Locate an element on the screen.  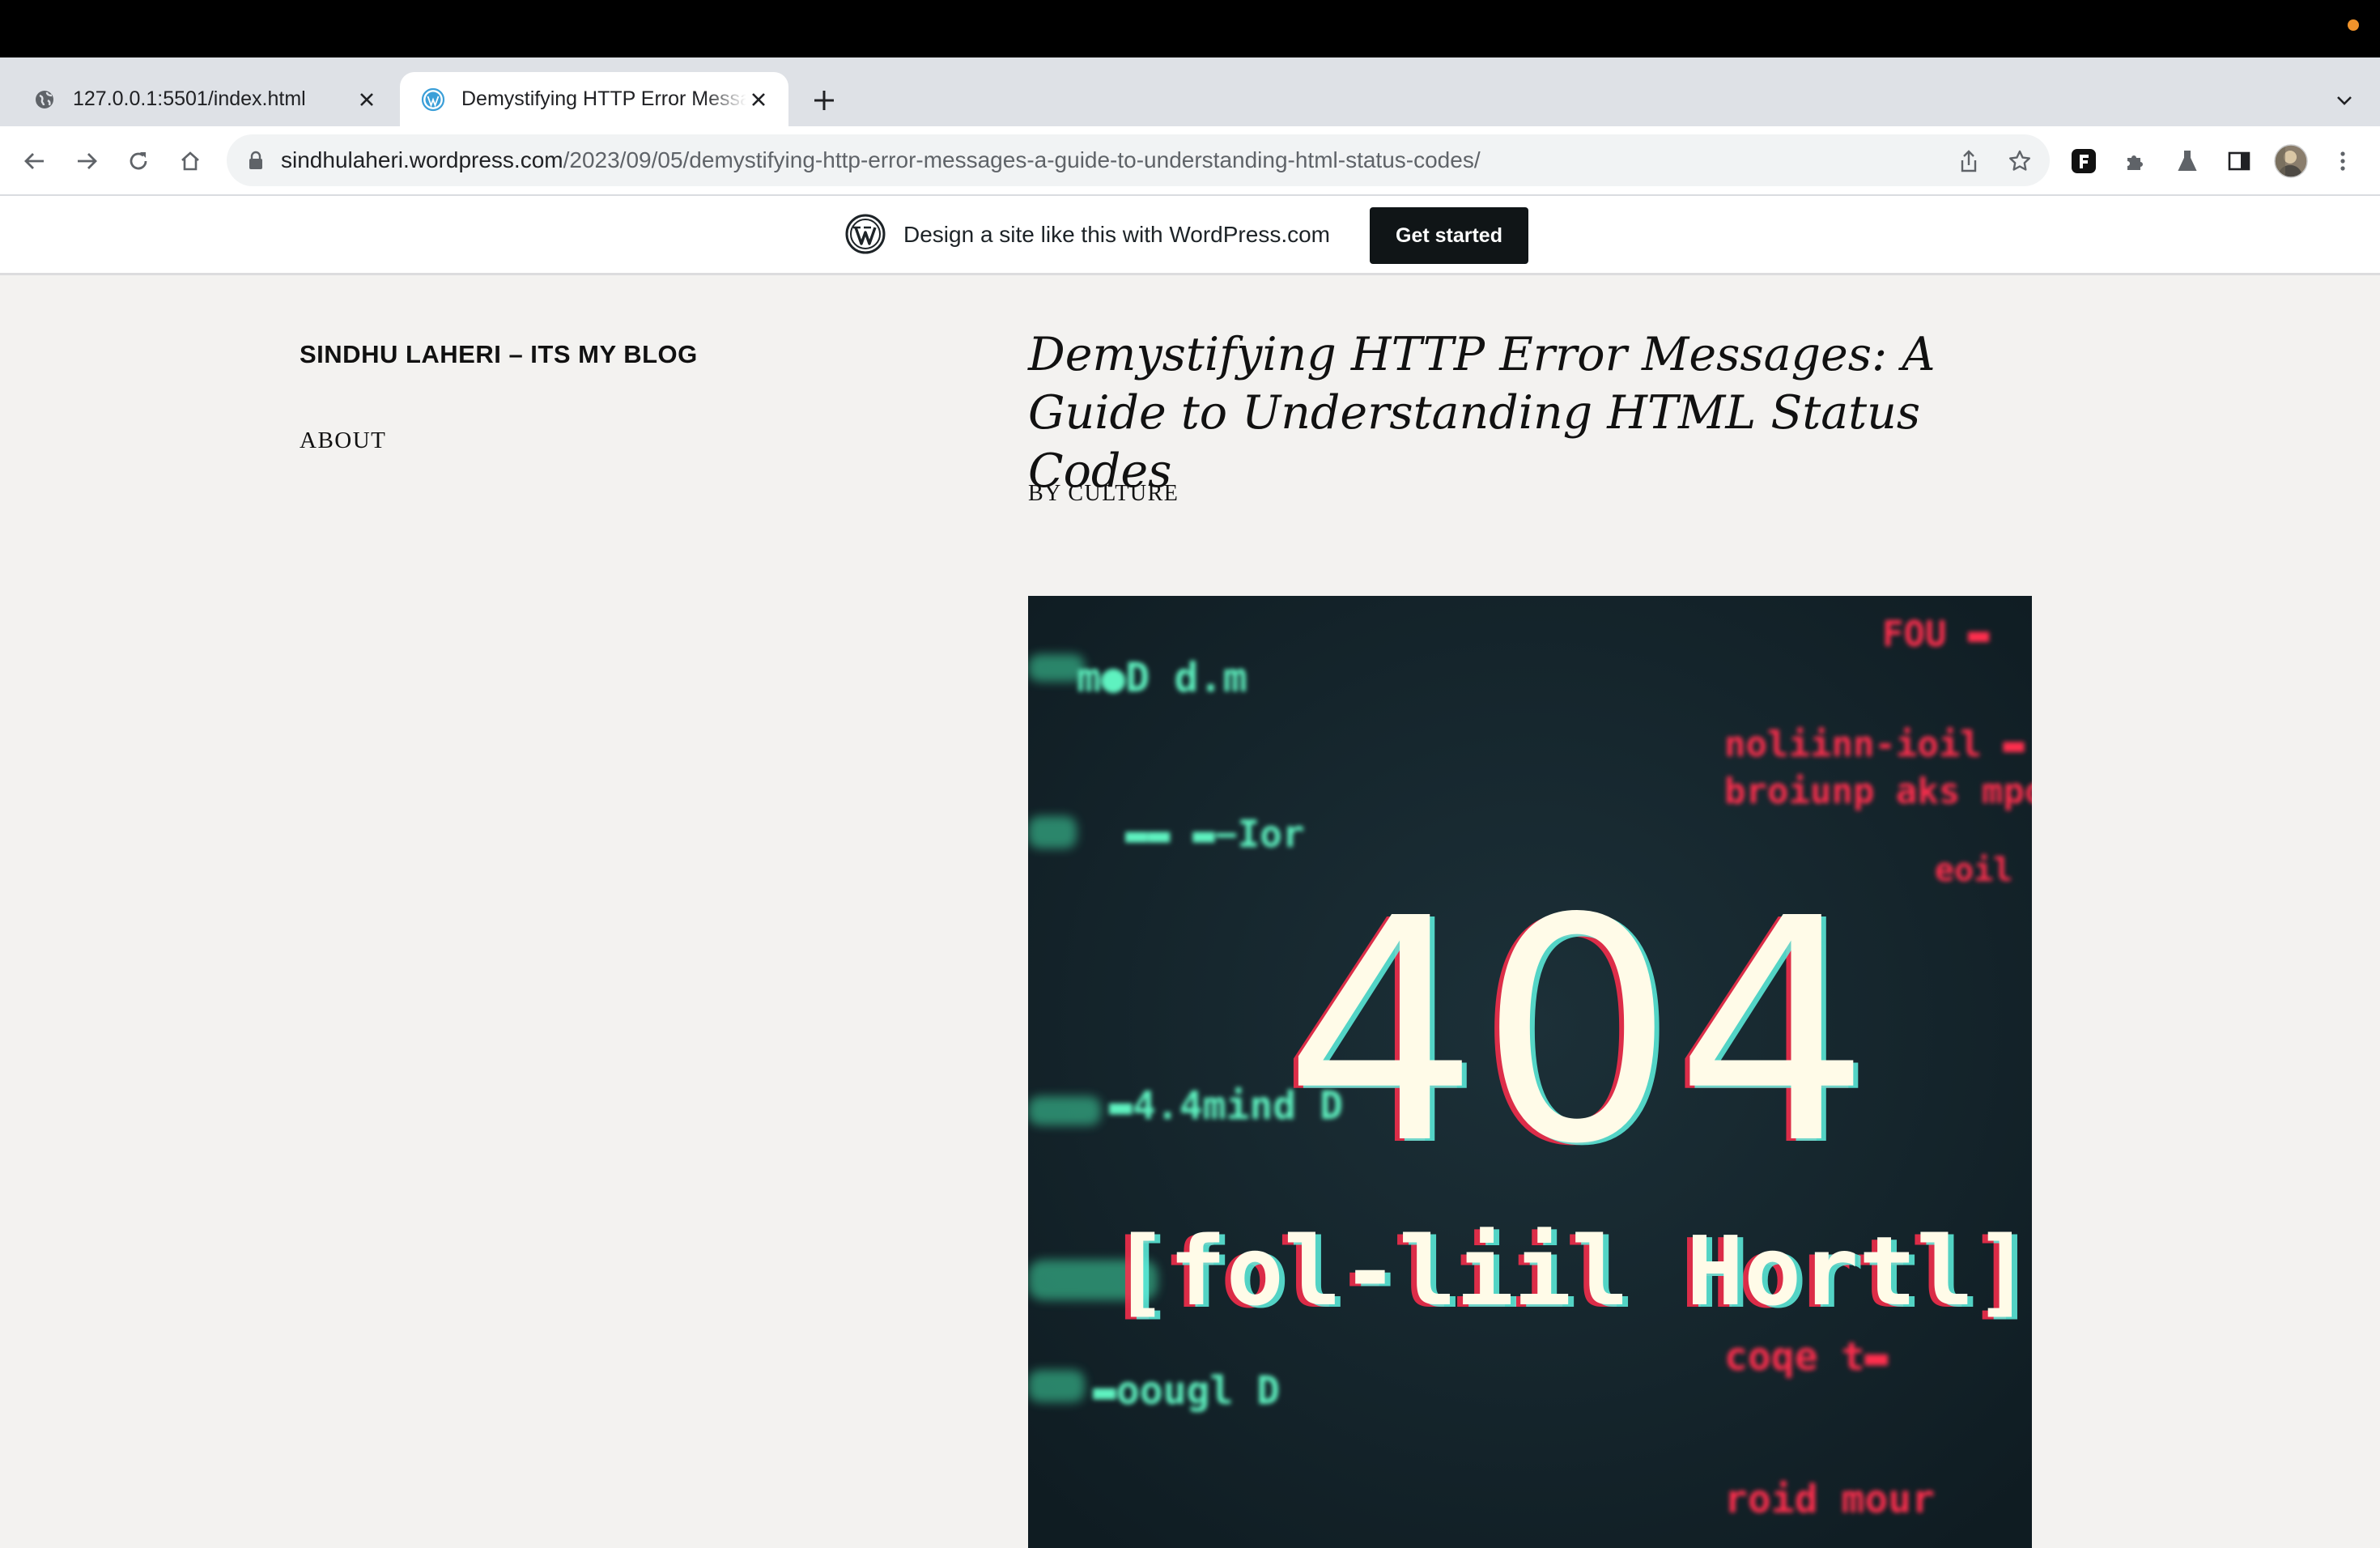
glitch-label-red: noliinn-ioil ▬ is located at coordinates (1874, 744).